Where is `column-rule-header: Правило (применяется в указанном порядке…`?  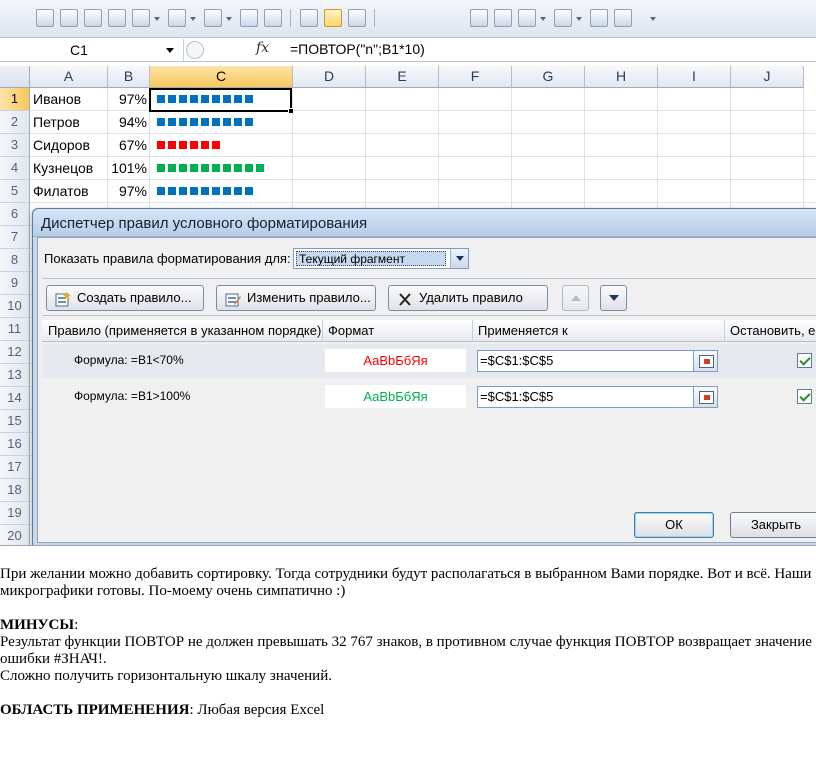
column-rule-header: Правило (применяется в указанном порядке… is located at coordinates (184, 330).